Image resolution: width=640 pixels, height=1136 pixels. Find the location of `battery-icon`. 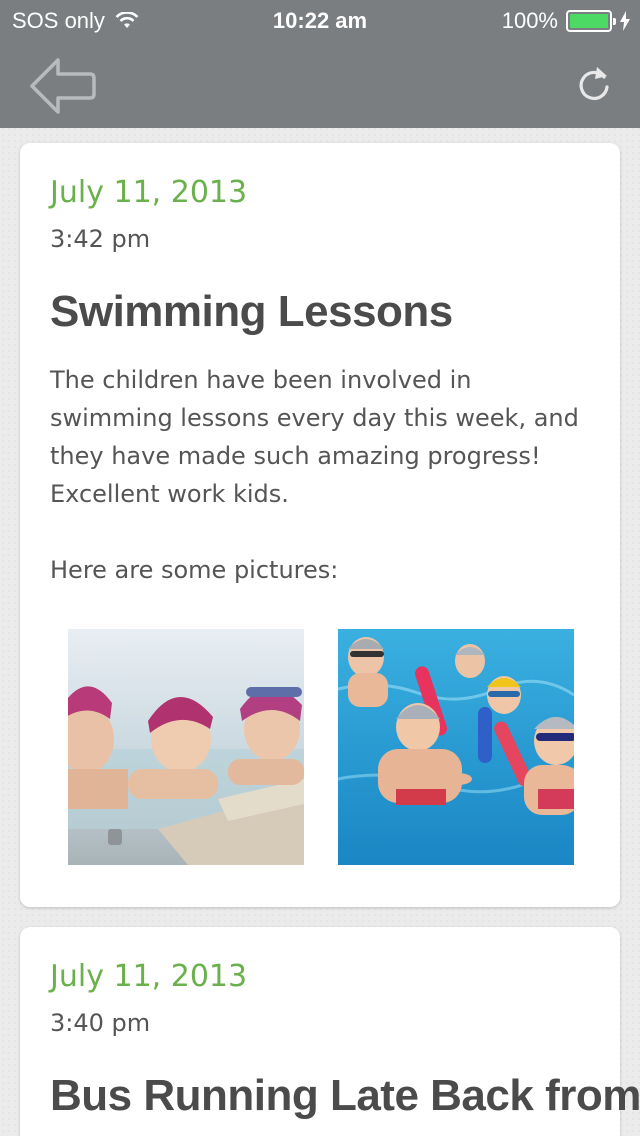

battery-icon is located at coordinates (591, 21).